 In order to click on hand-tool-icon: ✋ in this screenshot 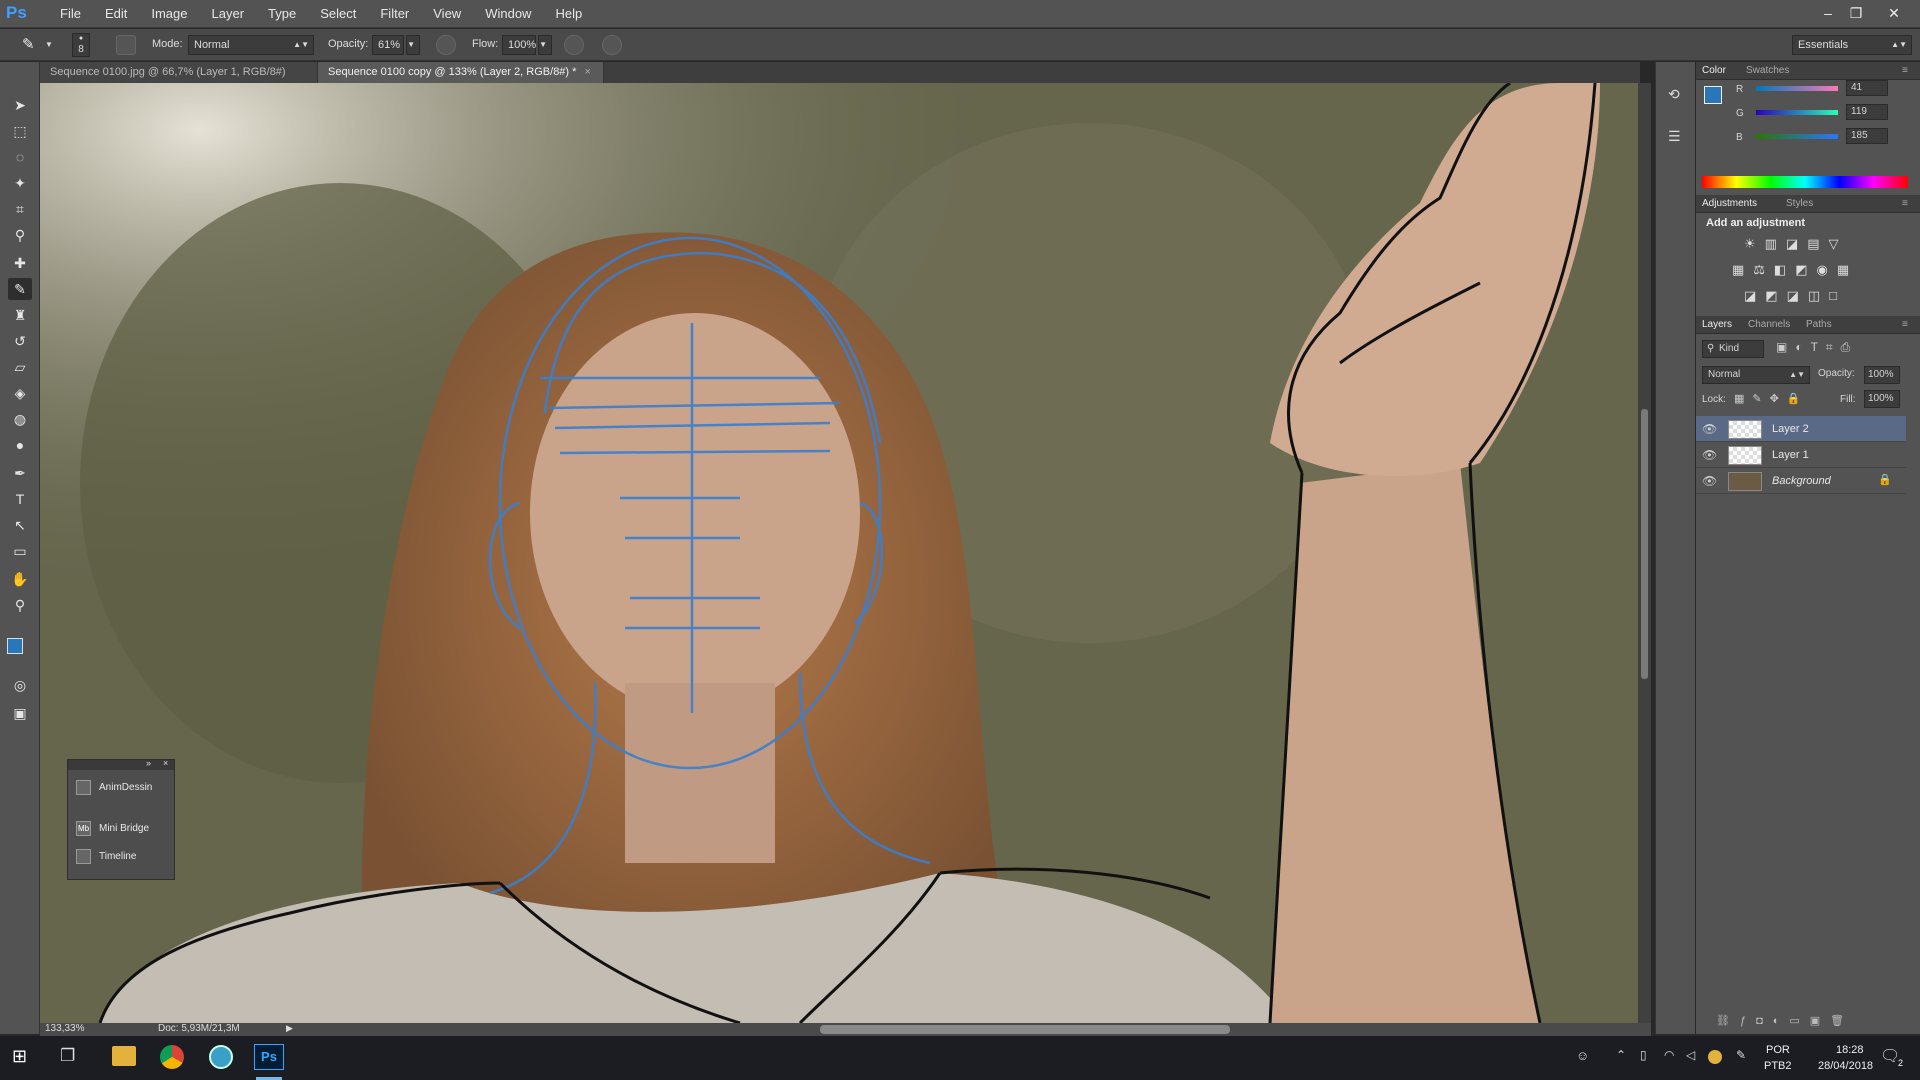, I will do `click(20, 579)`.